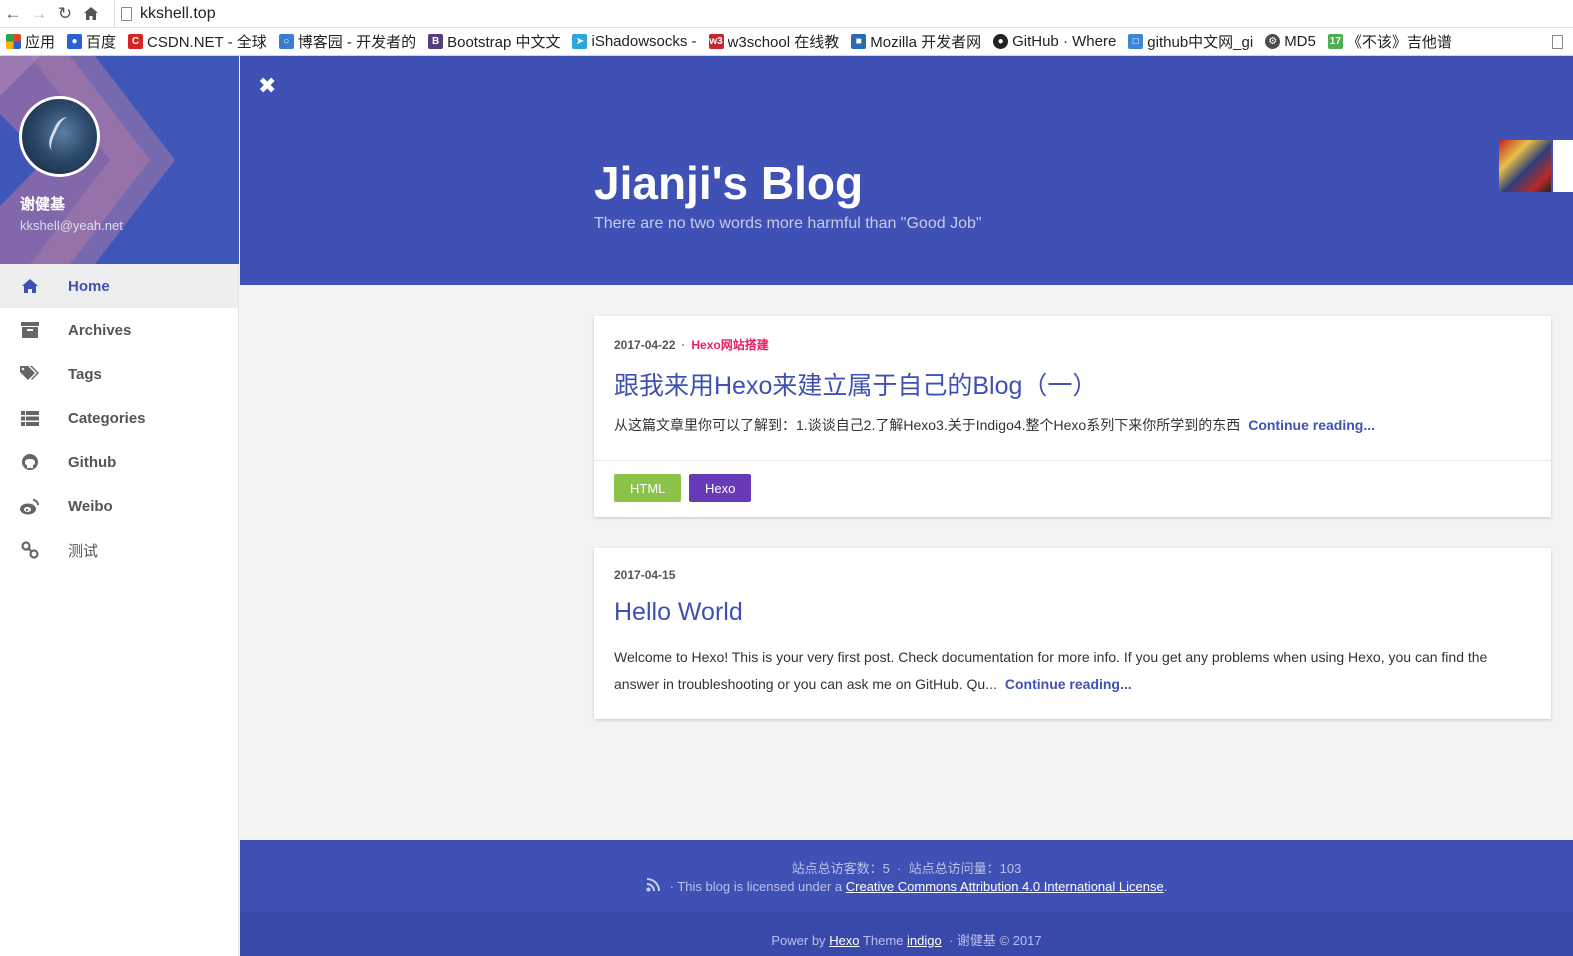 Image resolution: width=1573 pixels, height=956 pixels. I want to click on tag-html: HTML, so click(648, 488).